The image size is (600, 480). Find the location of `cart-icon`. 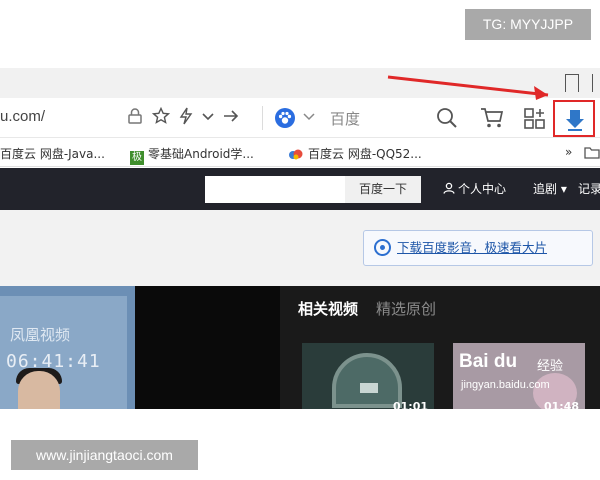

cart-icon is located at coordinates (492, 120).